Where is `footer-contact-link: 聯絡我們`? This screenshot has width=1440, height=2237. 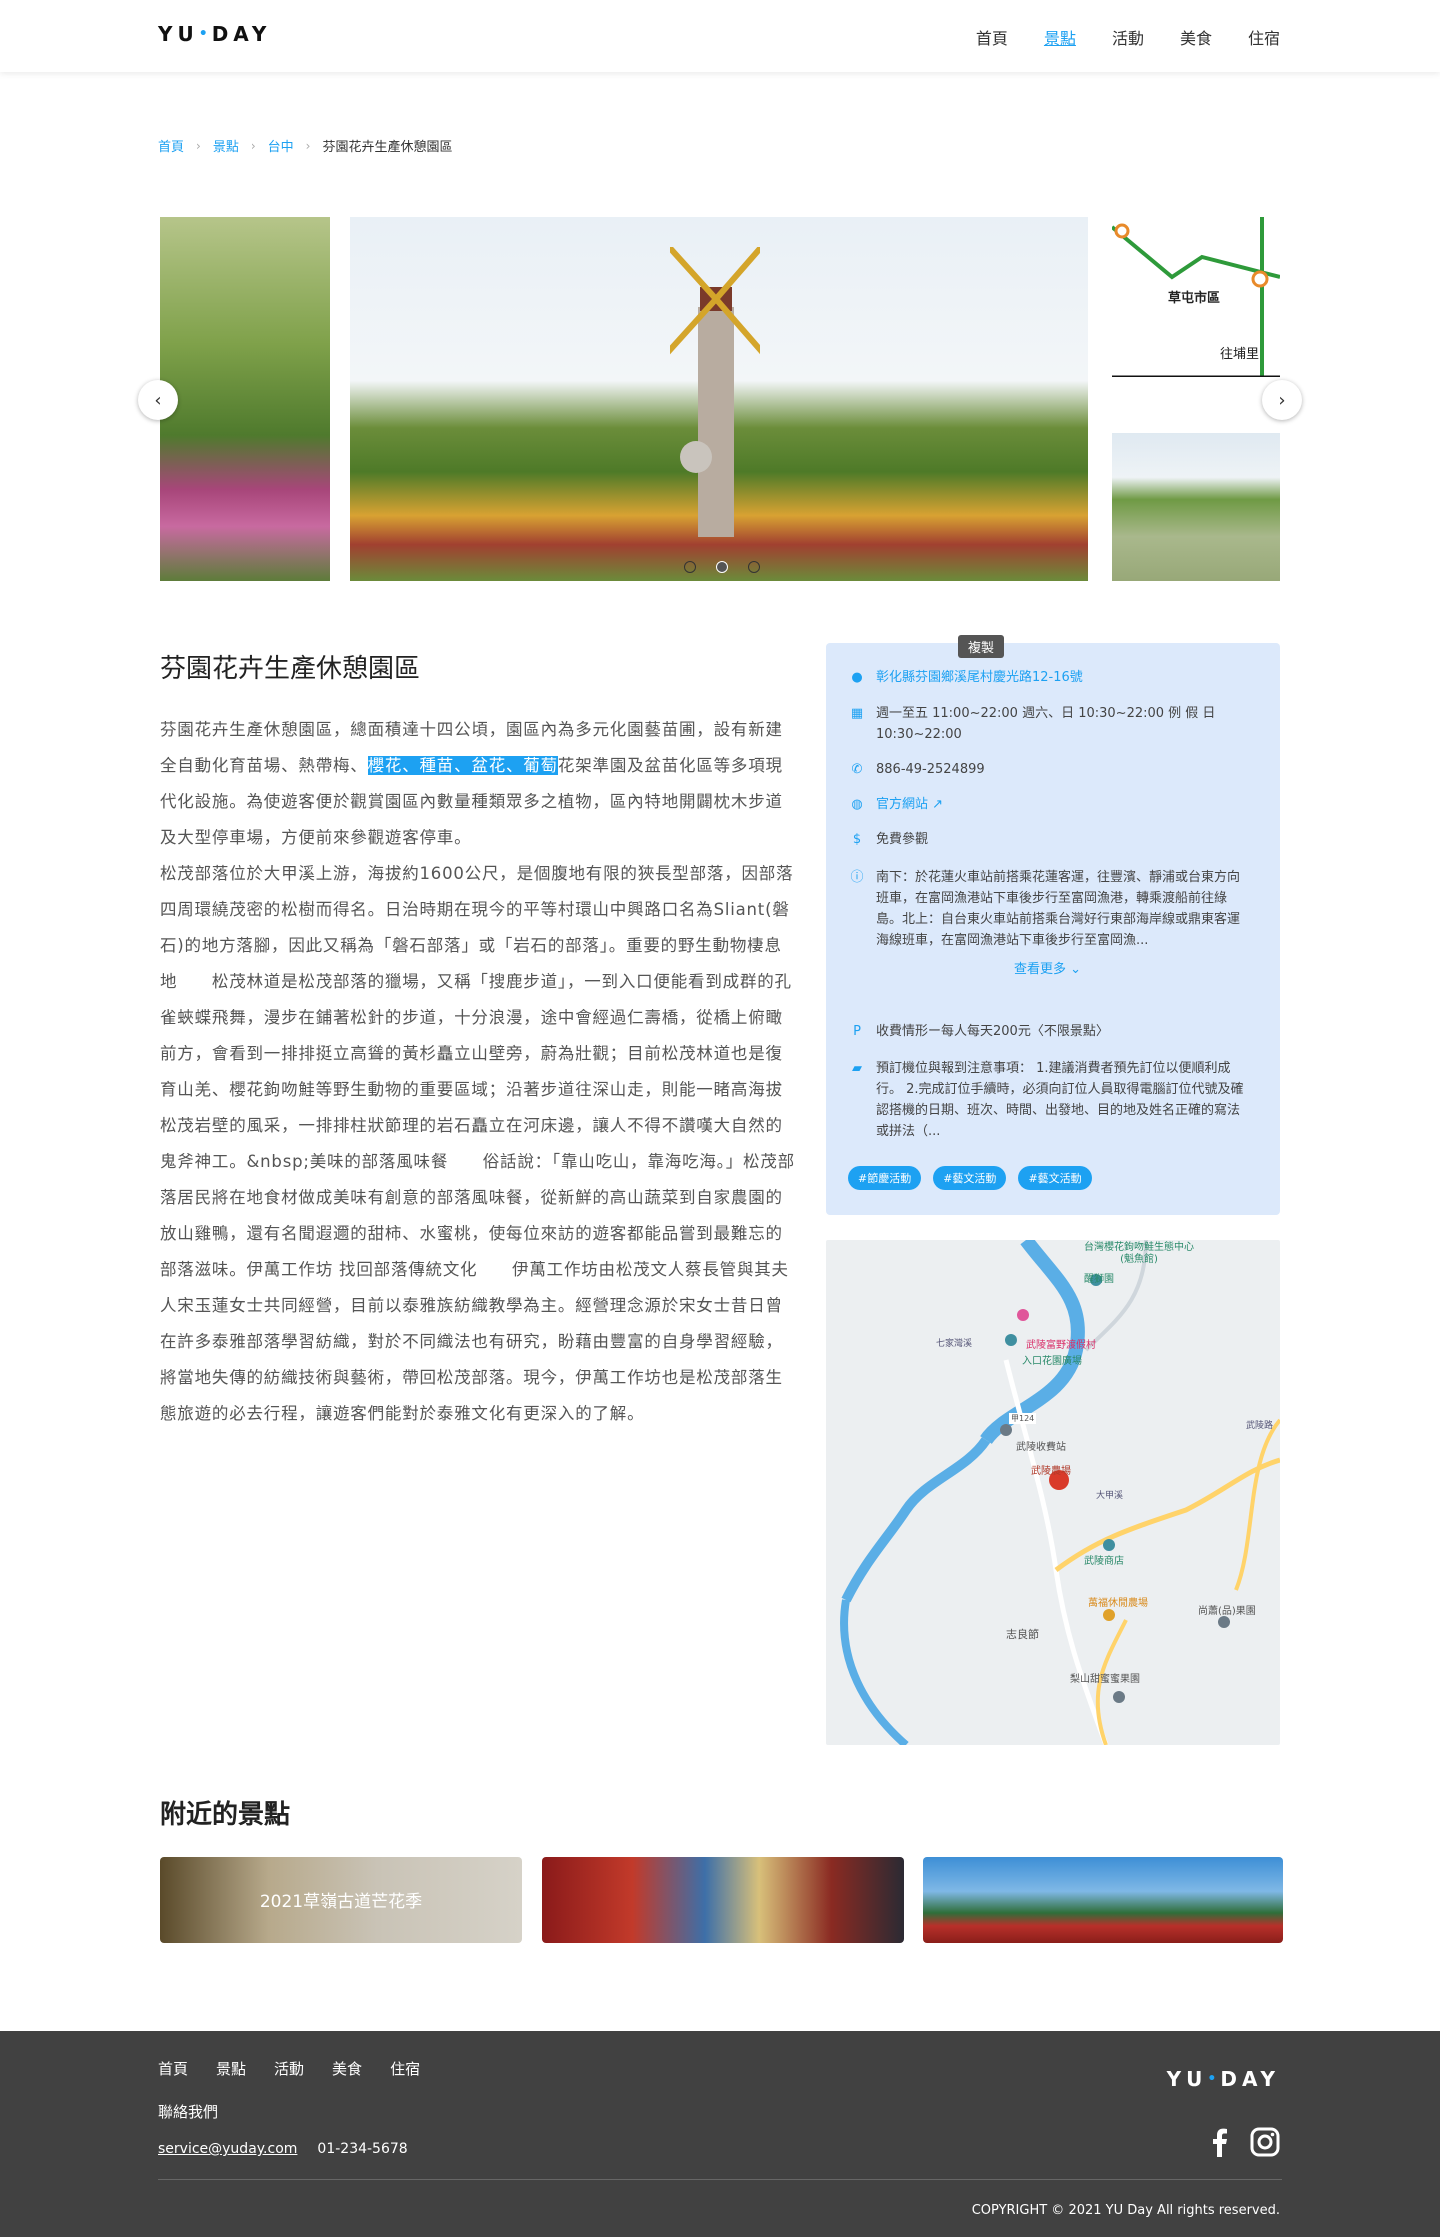 footer-contact-link: 聯絡我們 is located at coordinates (188, 2111).